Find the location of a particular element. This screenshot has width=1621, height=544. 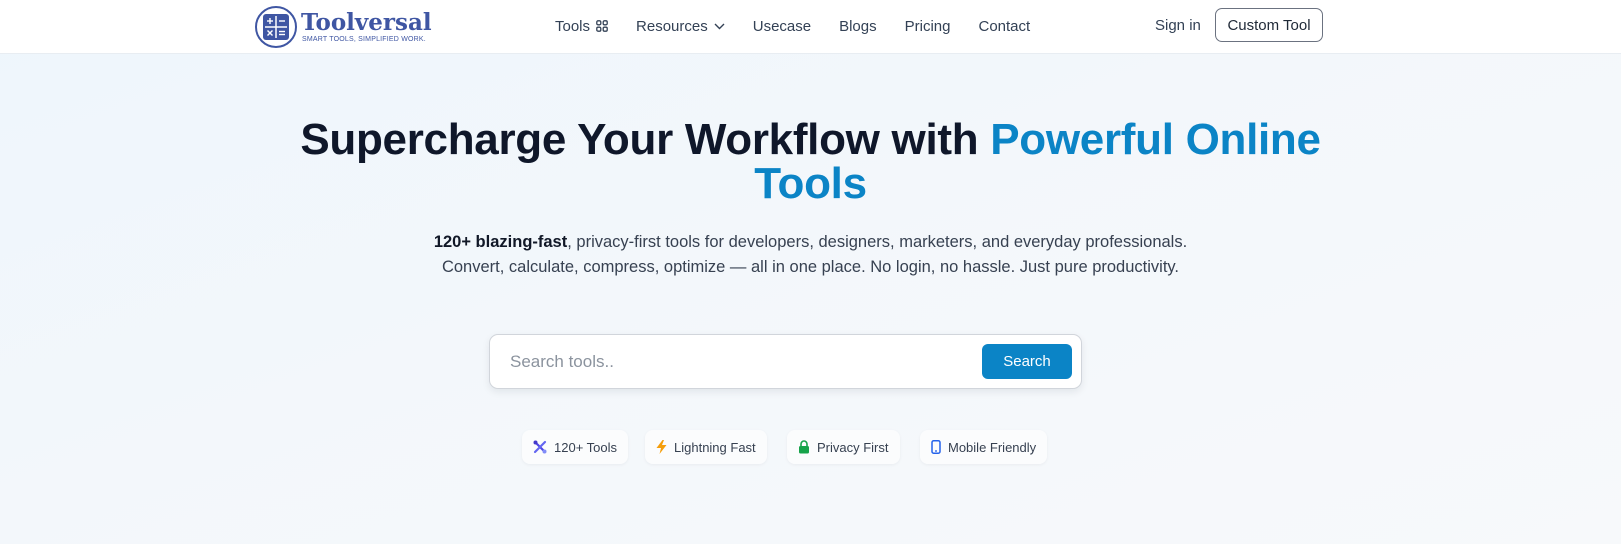

sign-in-link: Sign in is located at coordinates (1178, 25).